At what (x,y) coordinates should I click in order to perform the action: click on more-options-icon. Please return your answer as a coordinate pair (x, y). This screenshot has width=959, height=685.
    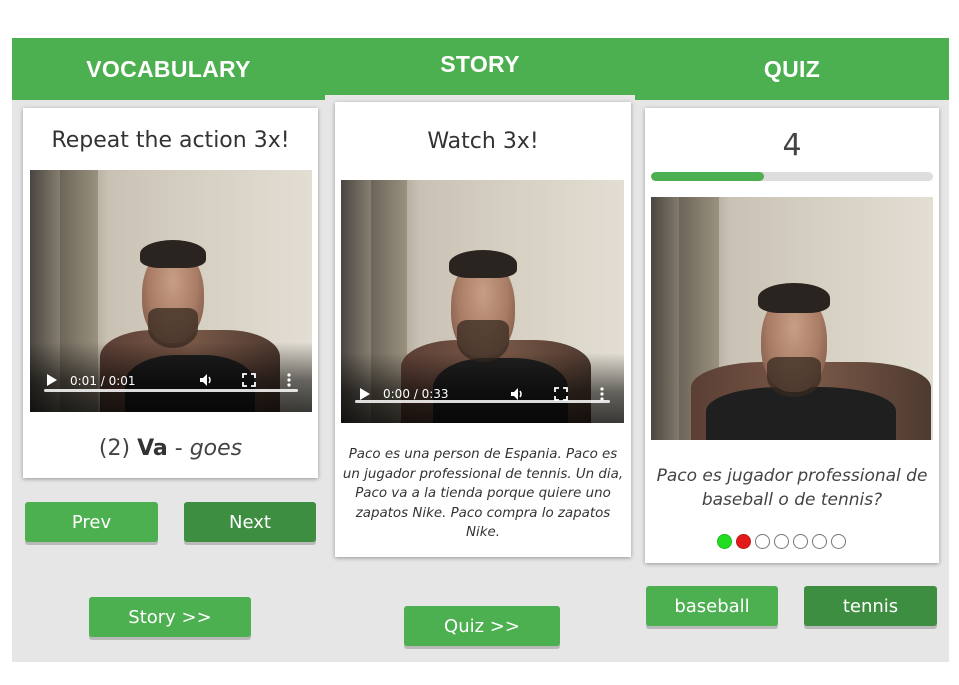
    Looking at the image, I should click on (289, 380).